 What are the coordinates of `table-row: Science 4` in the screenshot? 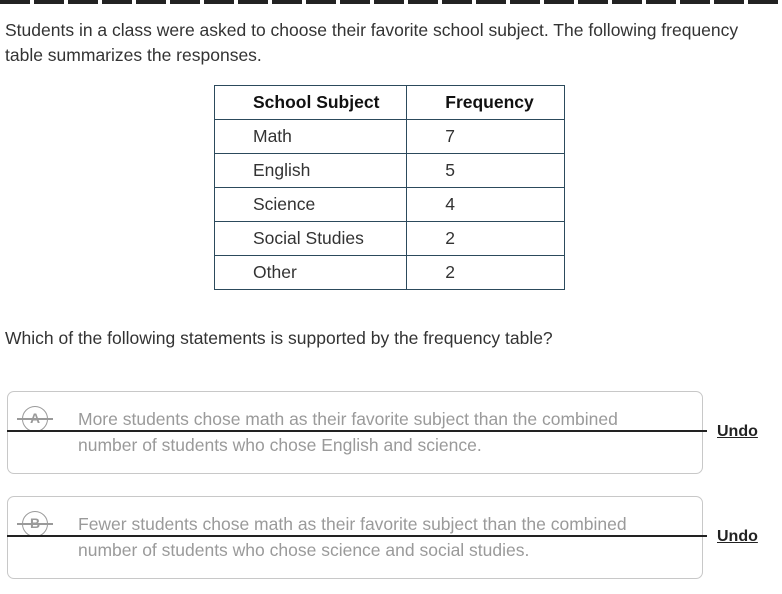 It's located at (389, 204).